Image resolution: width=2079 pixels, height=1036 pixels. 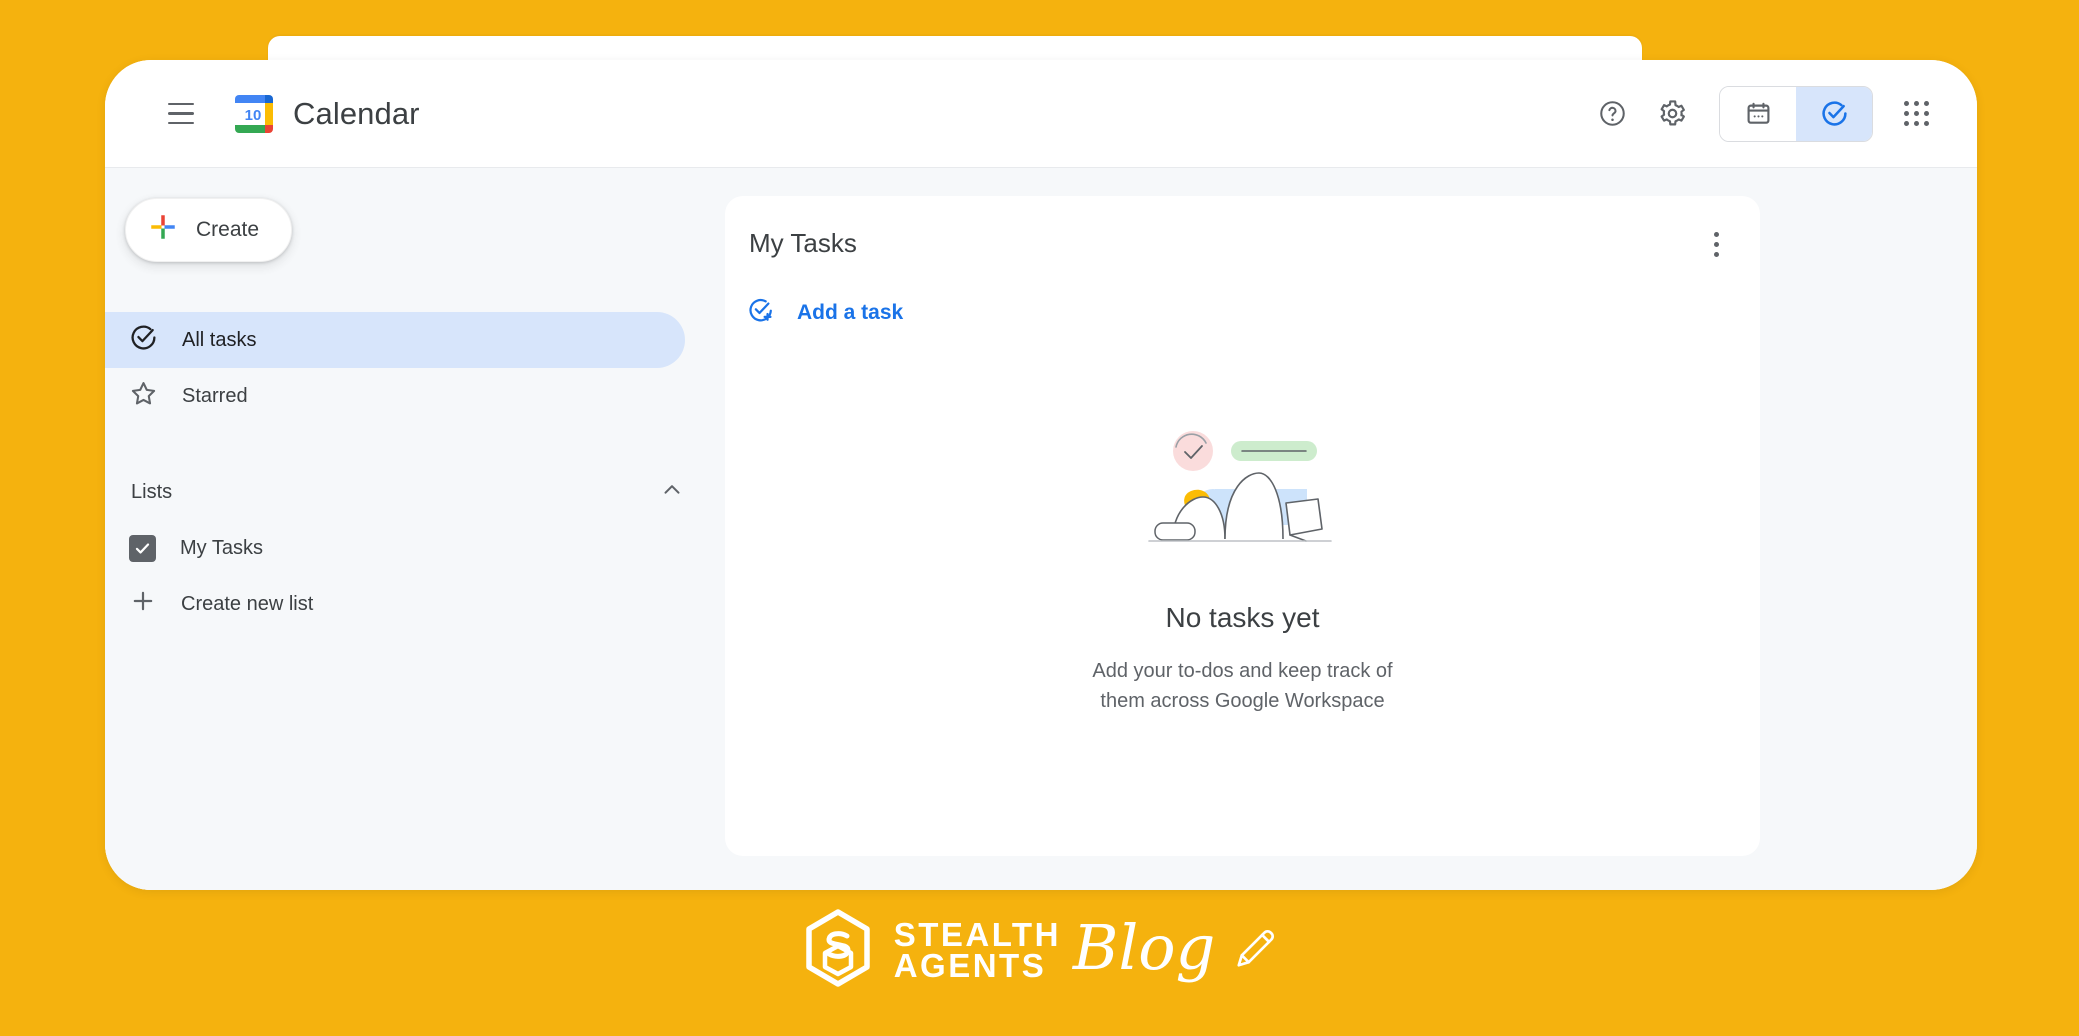 I want to click on lists-section-header: Lists, so click(x=408, y=492).